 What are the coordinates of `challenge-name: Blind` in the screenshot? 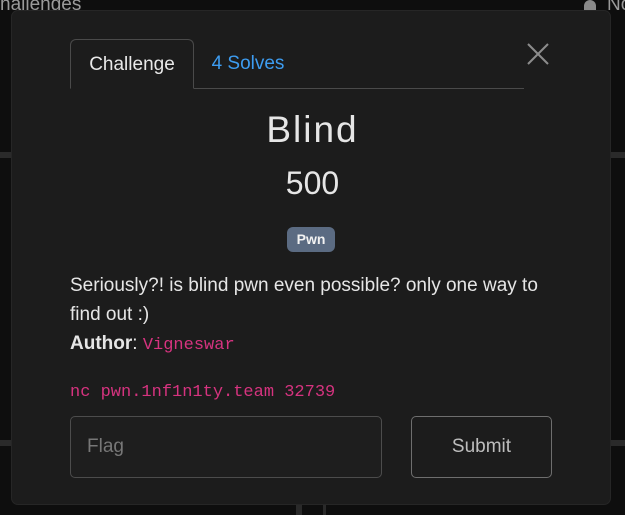 It's located at (312, 129).